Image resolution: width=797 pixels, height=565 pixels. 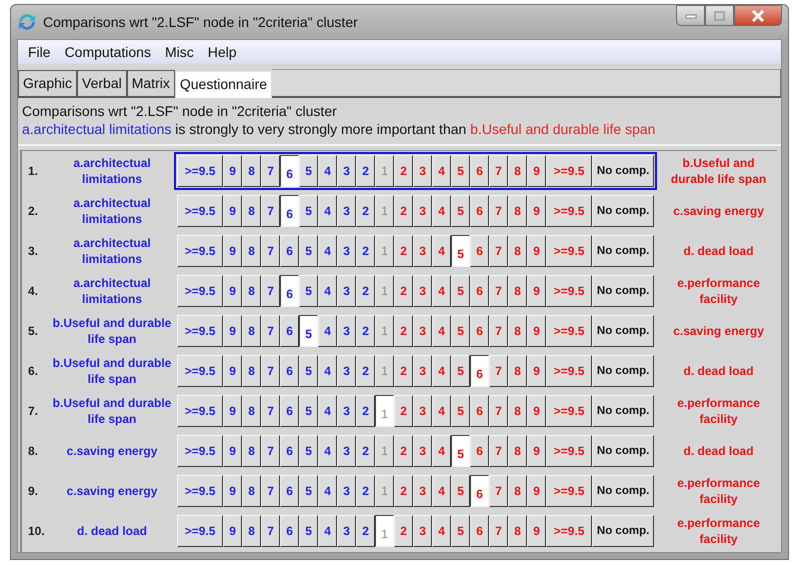 I want to click on menu-item: Computations, so click(x=107, y=52).